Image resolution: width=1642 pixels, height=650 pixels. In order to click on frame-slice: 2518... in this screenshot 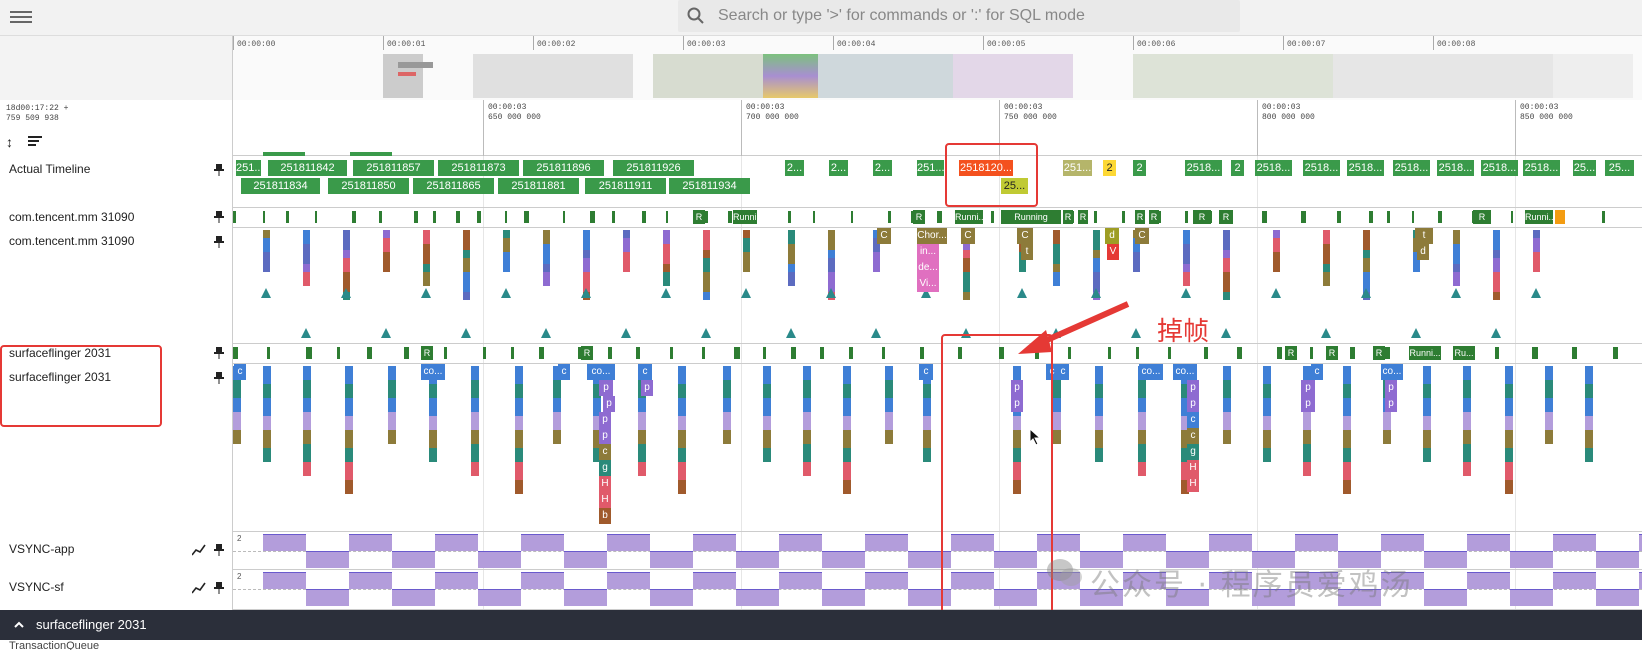, I will do `click(1274, 168)`.